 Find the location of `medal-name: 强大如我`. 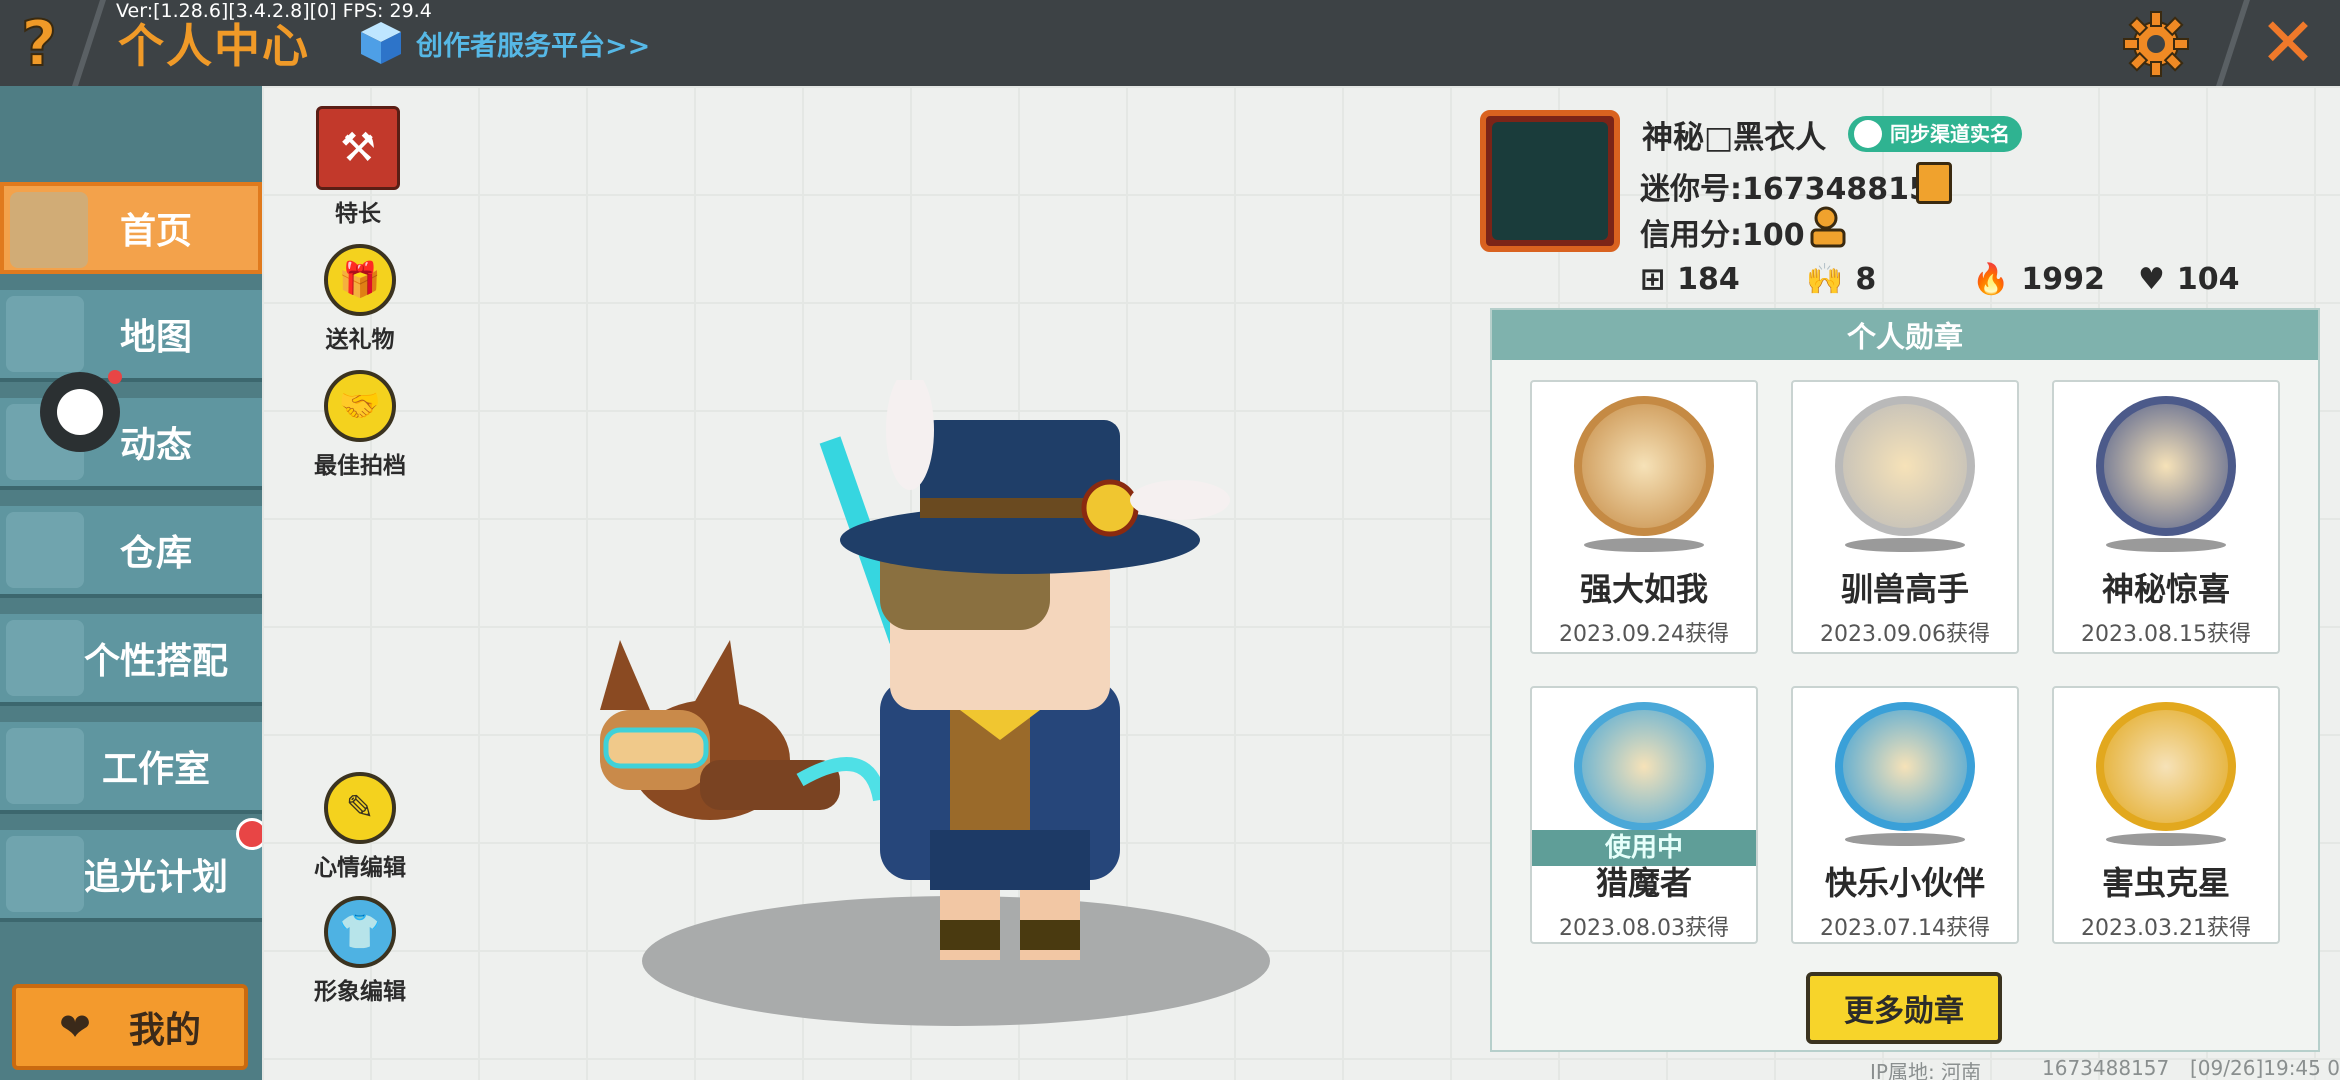

medal-name: 强大如我 is located at coordinates (1643, 589).